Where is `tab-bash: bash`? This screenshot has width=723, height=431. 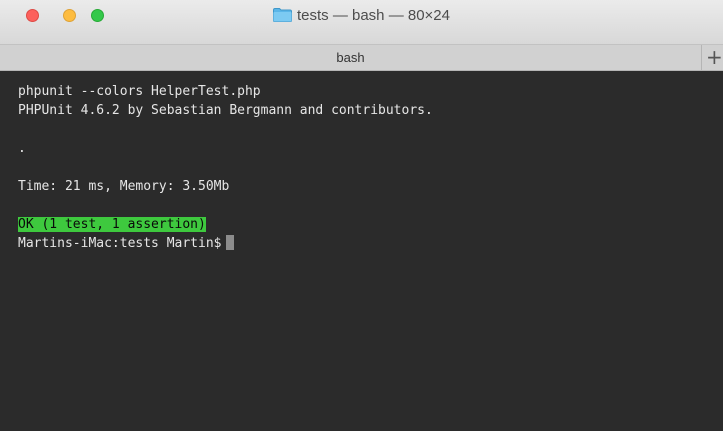
tab-bash: bash is located at coordinates (351, 58).